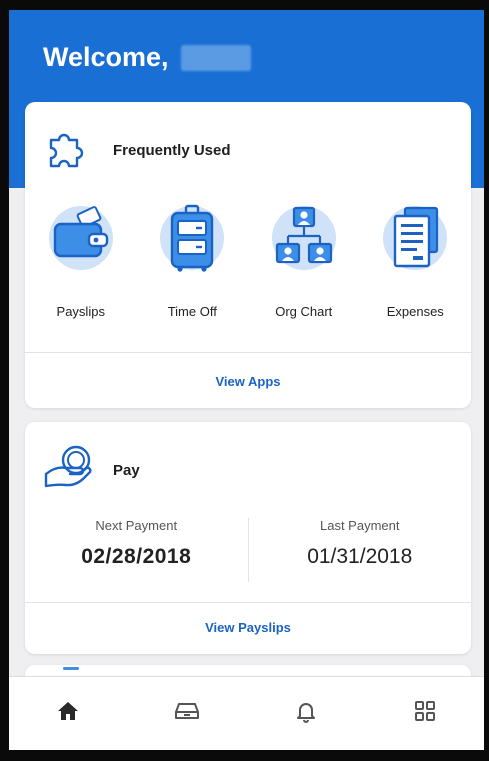  I want to click on app-org-chart: Org Chart, so click(304, 260).